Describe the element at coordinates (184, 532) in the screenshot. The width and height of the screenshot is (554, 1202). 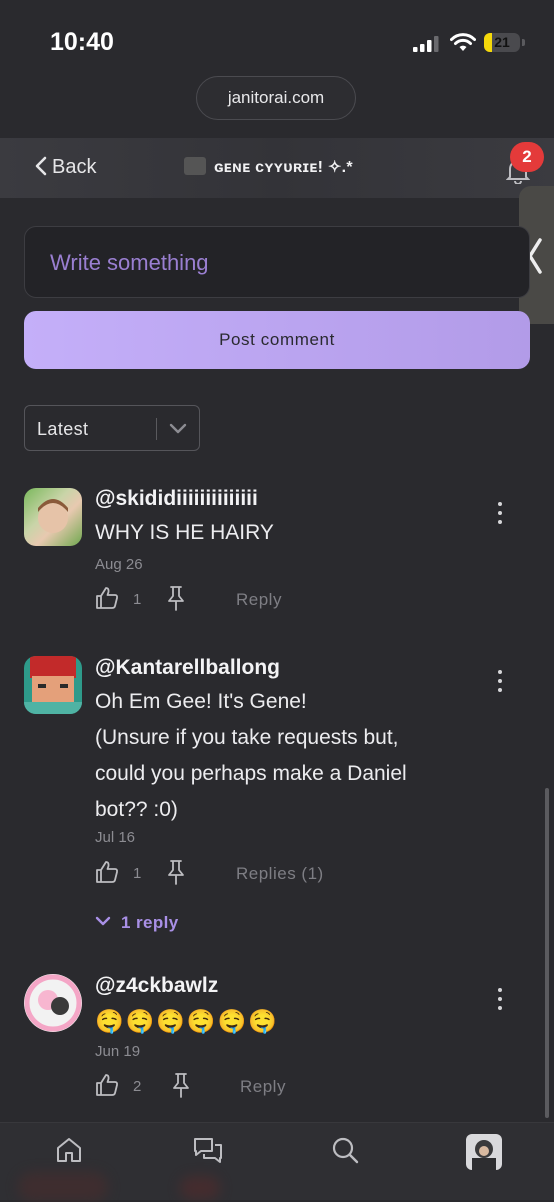
I see `comment-text: WHY IS HE HAIRY` at that location.